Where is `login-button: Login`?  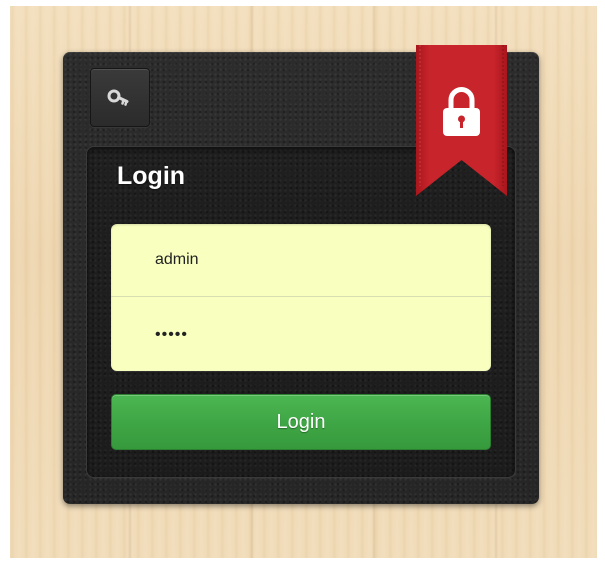 login-button: Login is located at coordinates (301, 422).